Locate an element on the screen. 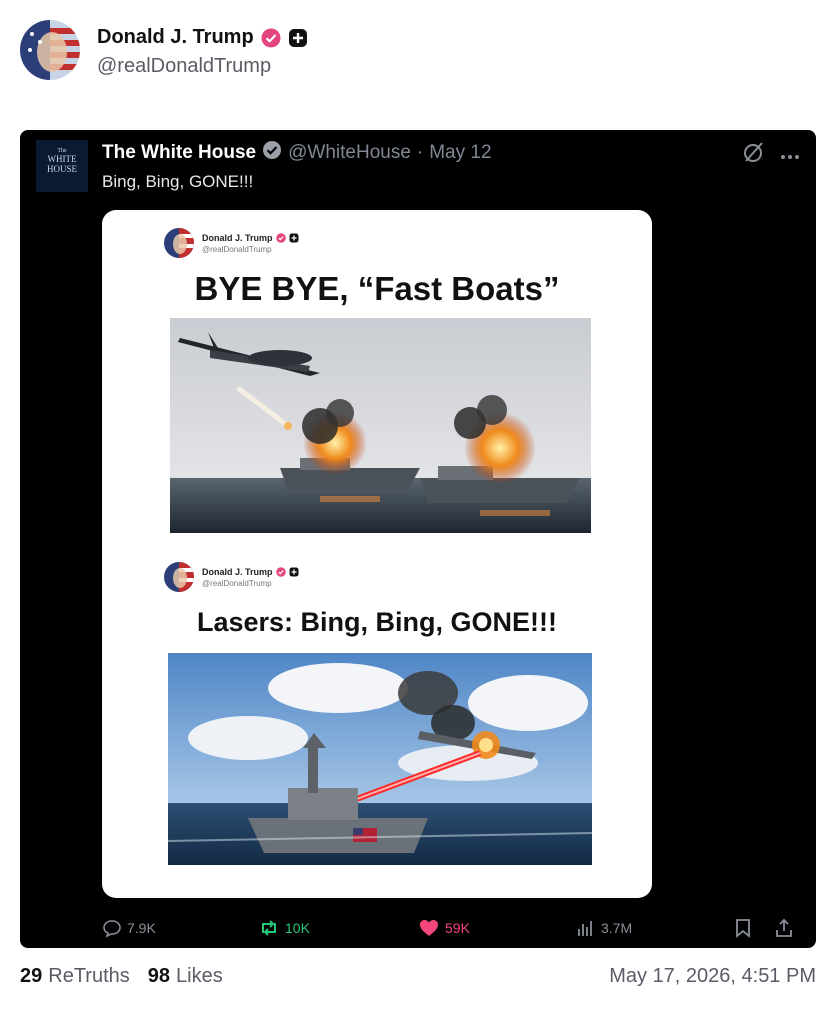  logo-line-3: HOUSE is located at coordinates (61, 169).